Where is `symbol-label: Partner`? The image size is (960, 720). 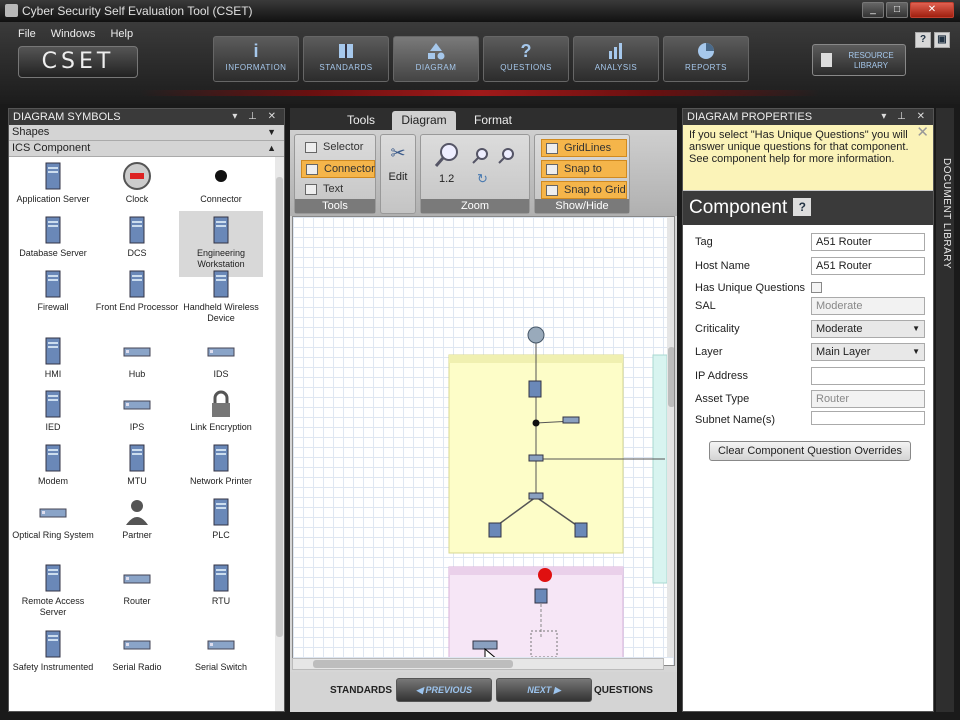
symbol-label: Partner is located at coordinates (137, 535).